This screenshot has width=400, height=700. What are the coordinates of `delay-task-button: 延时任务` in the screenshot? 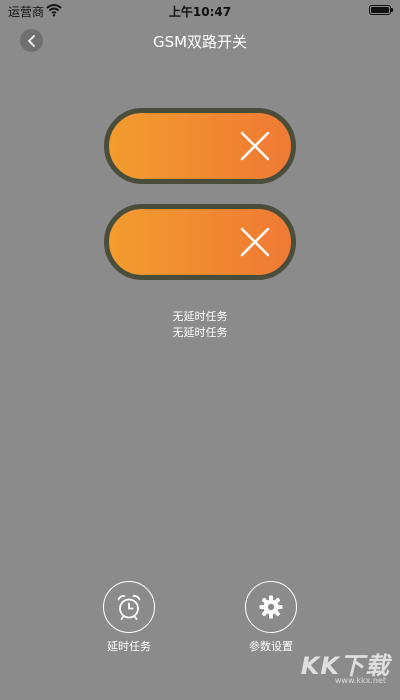 It's located at (129, 617).